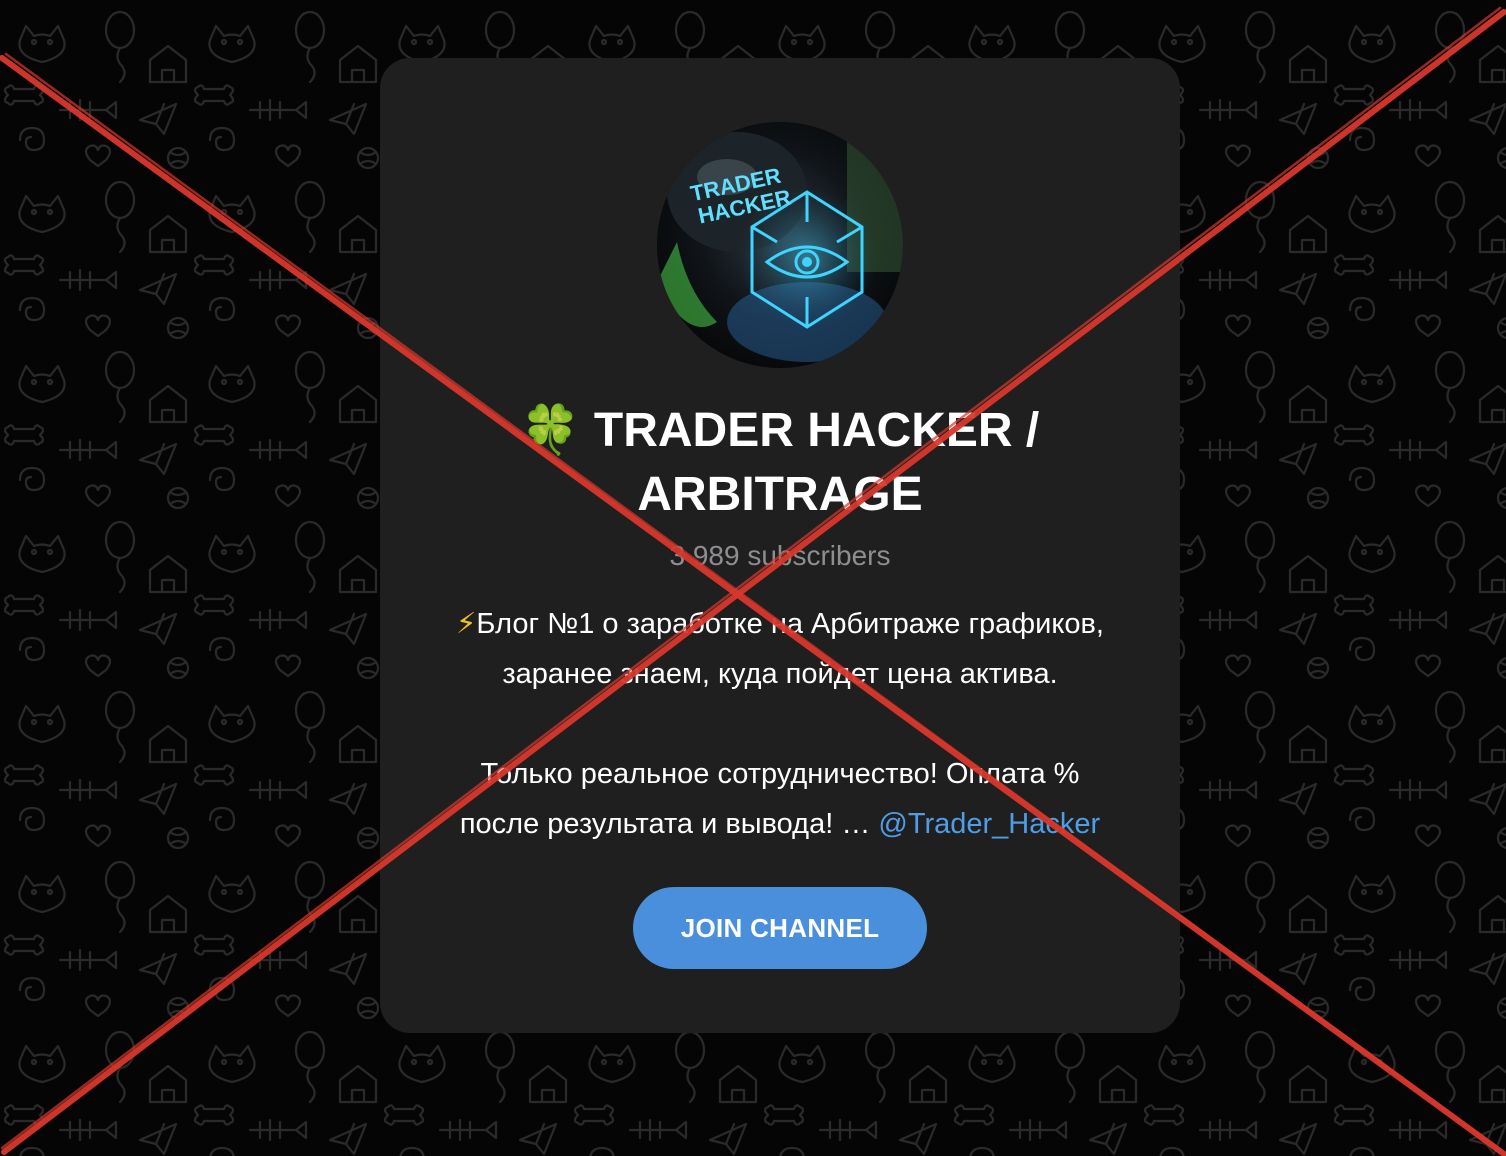 The height and width of the screenshot is (1156, 1506). Describe the element at coordinates (816, 430) in the screenshot. I see `channel-title-line1: TRADER HACKER /` at that location.